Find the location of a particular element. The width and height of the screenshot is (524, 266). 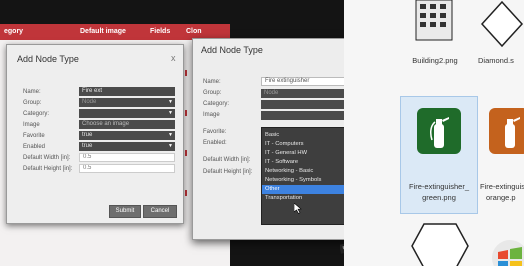

enabled-select: true ▼ is located at coordinates (127, 146).